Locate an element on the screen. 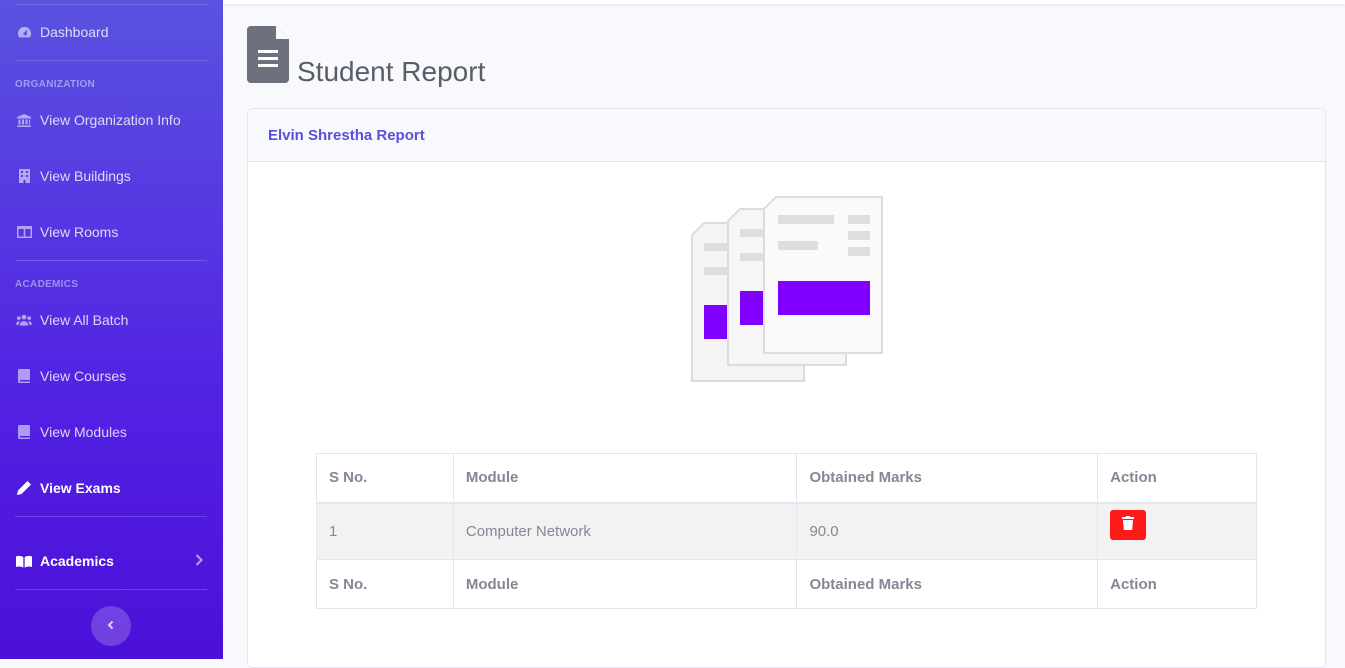  cell-action is located at coordinates (1177, 531).